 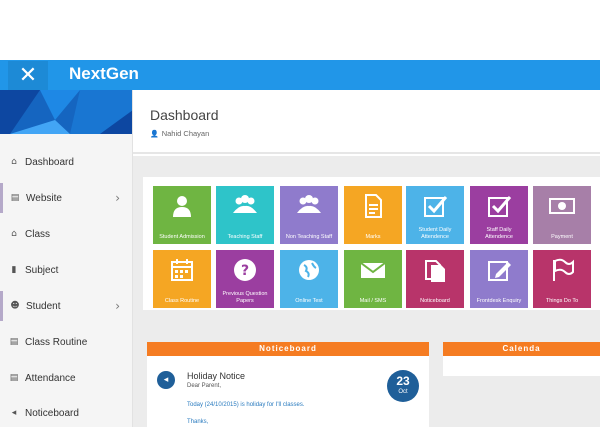 What do you see at coordinates (104, 73) in the screenshot?
I see `brand-logo: NextGen` at bounding box center [104, 73].